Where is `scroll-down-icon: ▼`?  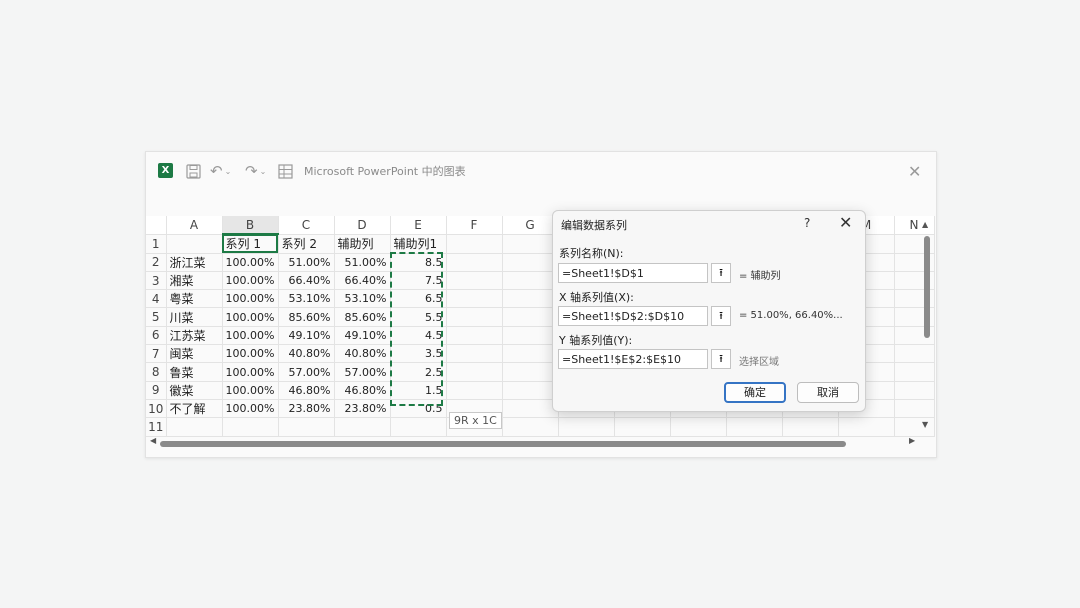
scroll-down-icon: ▼ is located at coordinates (925, 424).